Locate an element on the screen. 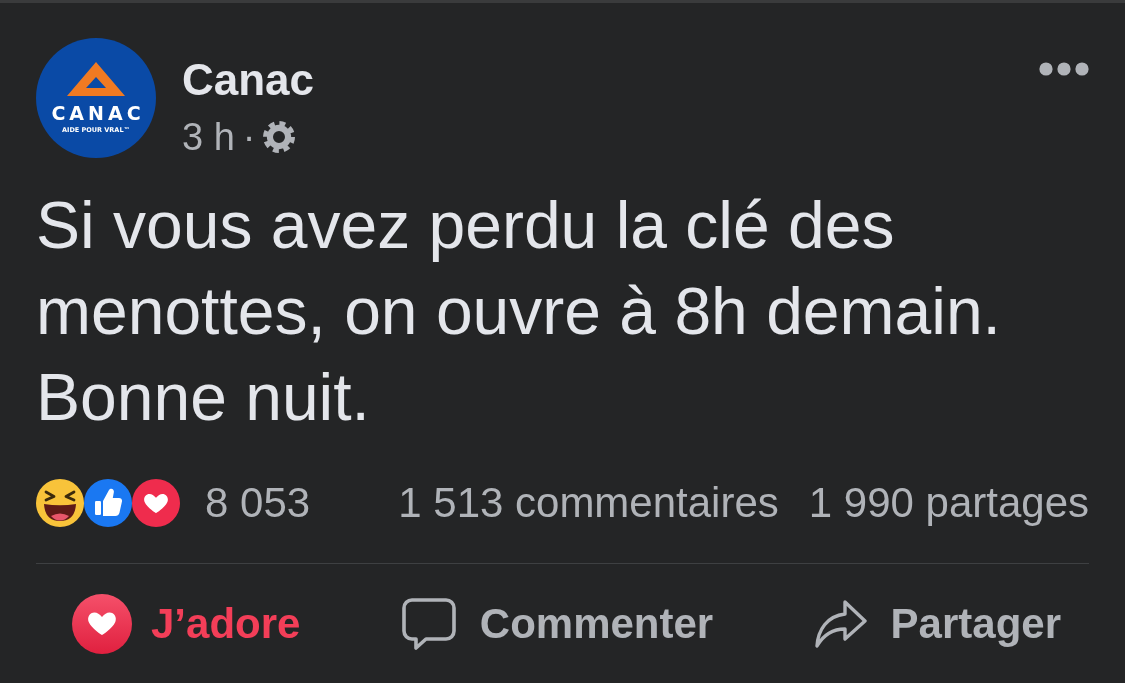 This screenshot has height=683, width=1125. post-time: 3 h is located at coordinates (208, 137).